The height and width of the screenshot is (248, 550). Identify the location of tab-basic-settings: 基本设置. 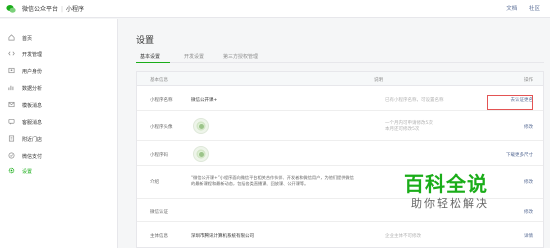
(150, 56).